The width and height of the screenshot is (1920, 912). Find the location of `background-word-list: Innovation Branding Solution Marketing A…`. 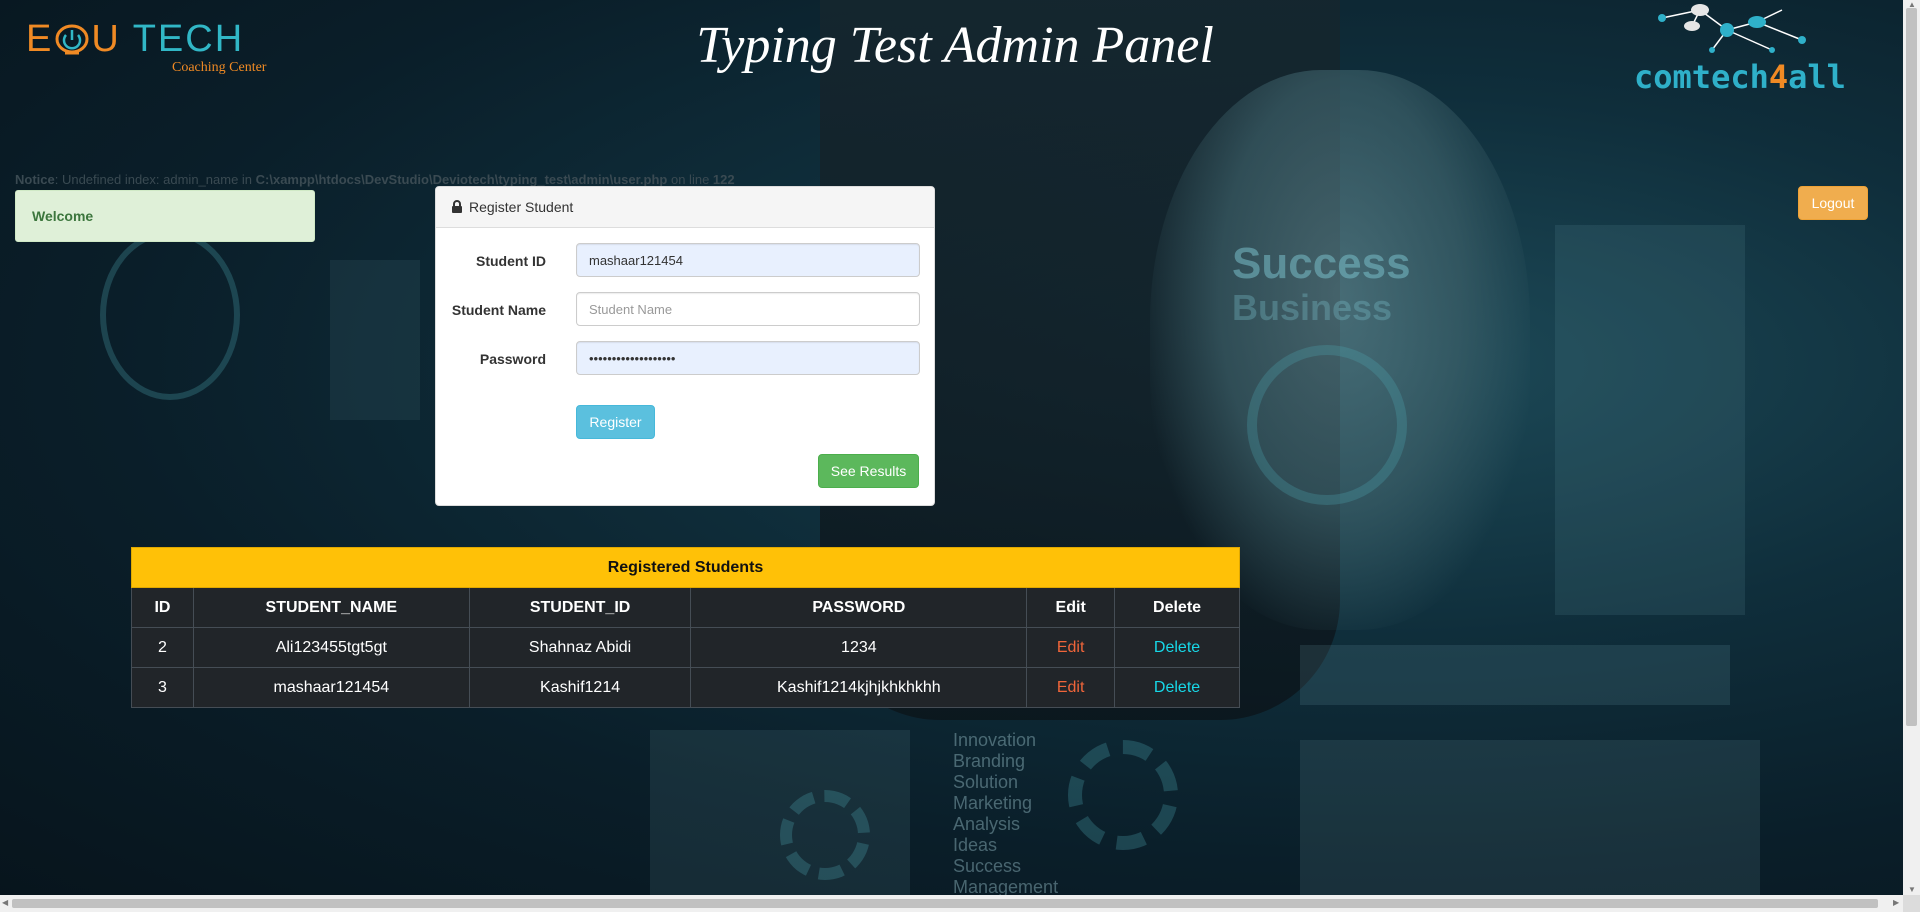

background-word-list: Innovation Branding Solution Marketing A… is located at coordinates (1006, 813).